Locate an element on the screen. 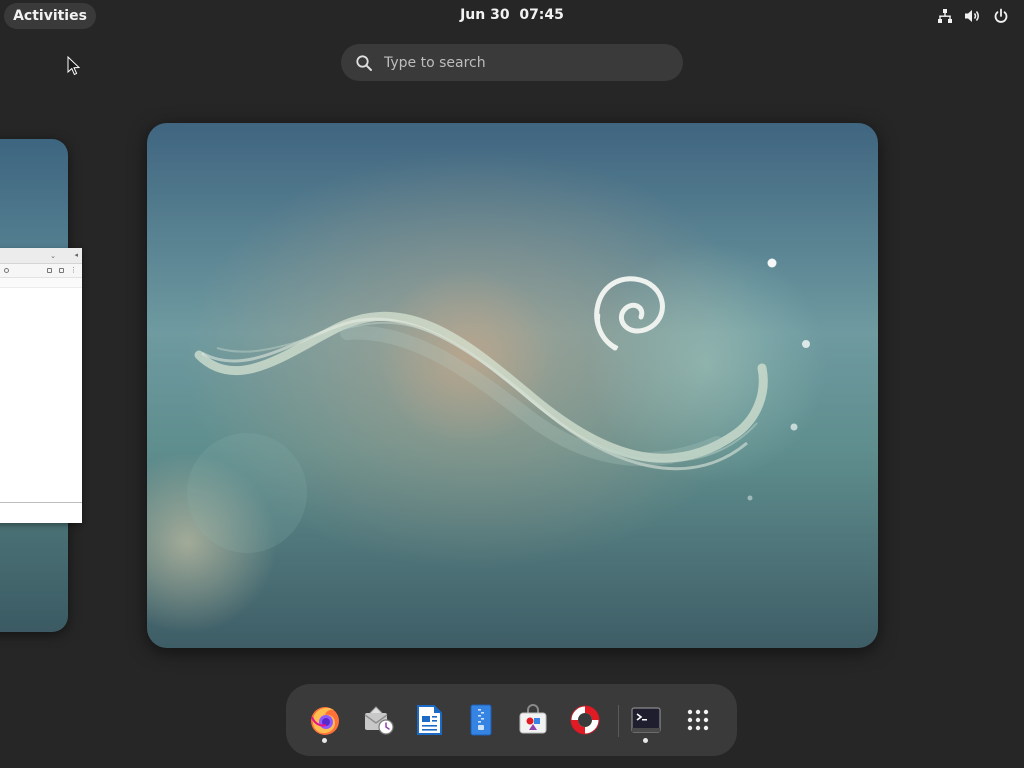 The height and width of the screenshot is (768, 1024). top-bar: Activities Jun 30 07:45 is located at coordinates (512, 16).